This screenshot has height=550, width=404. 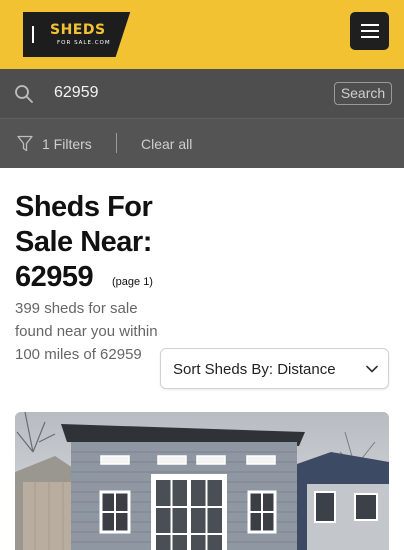 I want to click on filter-bar: 1 Filters Clear all, so click(x=202, y=143).